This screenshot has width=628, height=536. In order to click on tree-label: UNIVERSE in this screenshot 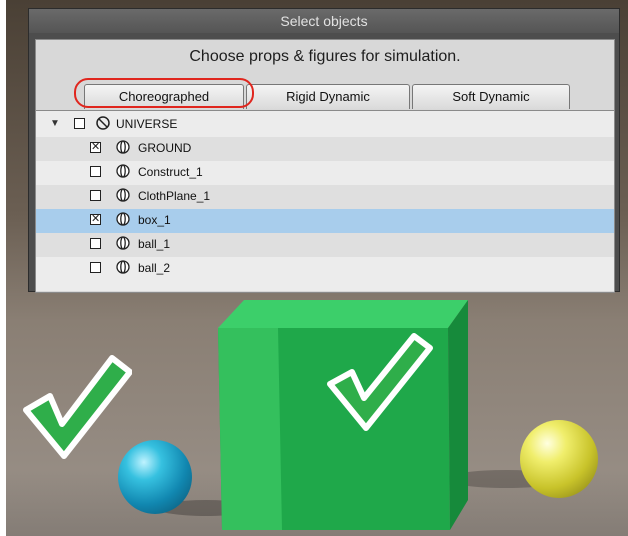, I will do `click(147, 124)`.